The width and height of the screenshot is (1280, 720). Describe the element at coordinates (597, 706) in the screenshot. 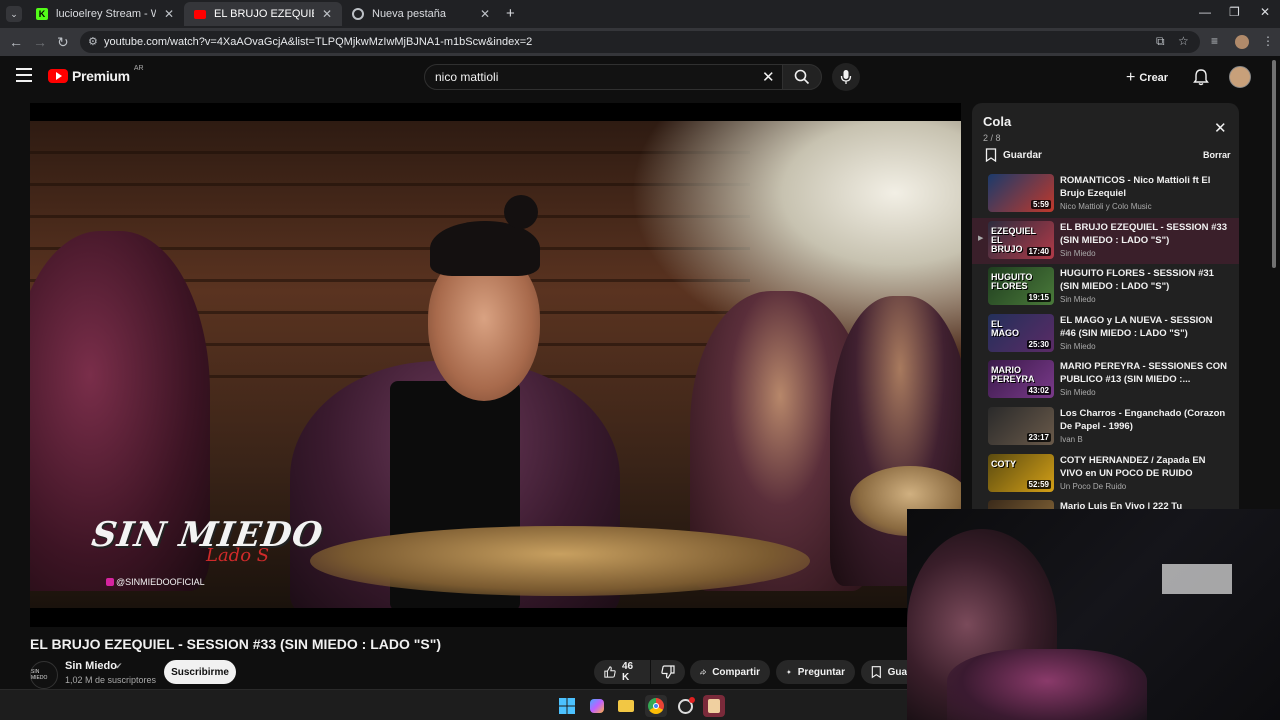

I see `copilot-icon` at that location.